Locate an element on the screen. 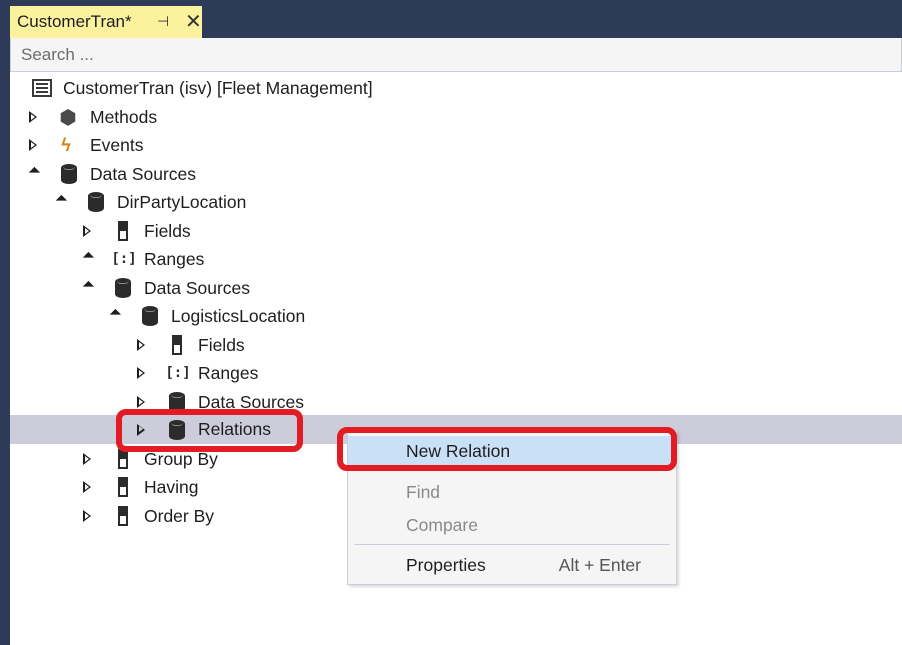 This screenshot has width=902, height=645. menu-item-compare: Compare is located at coordinates (512, 525).